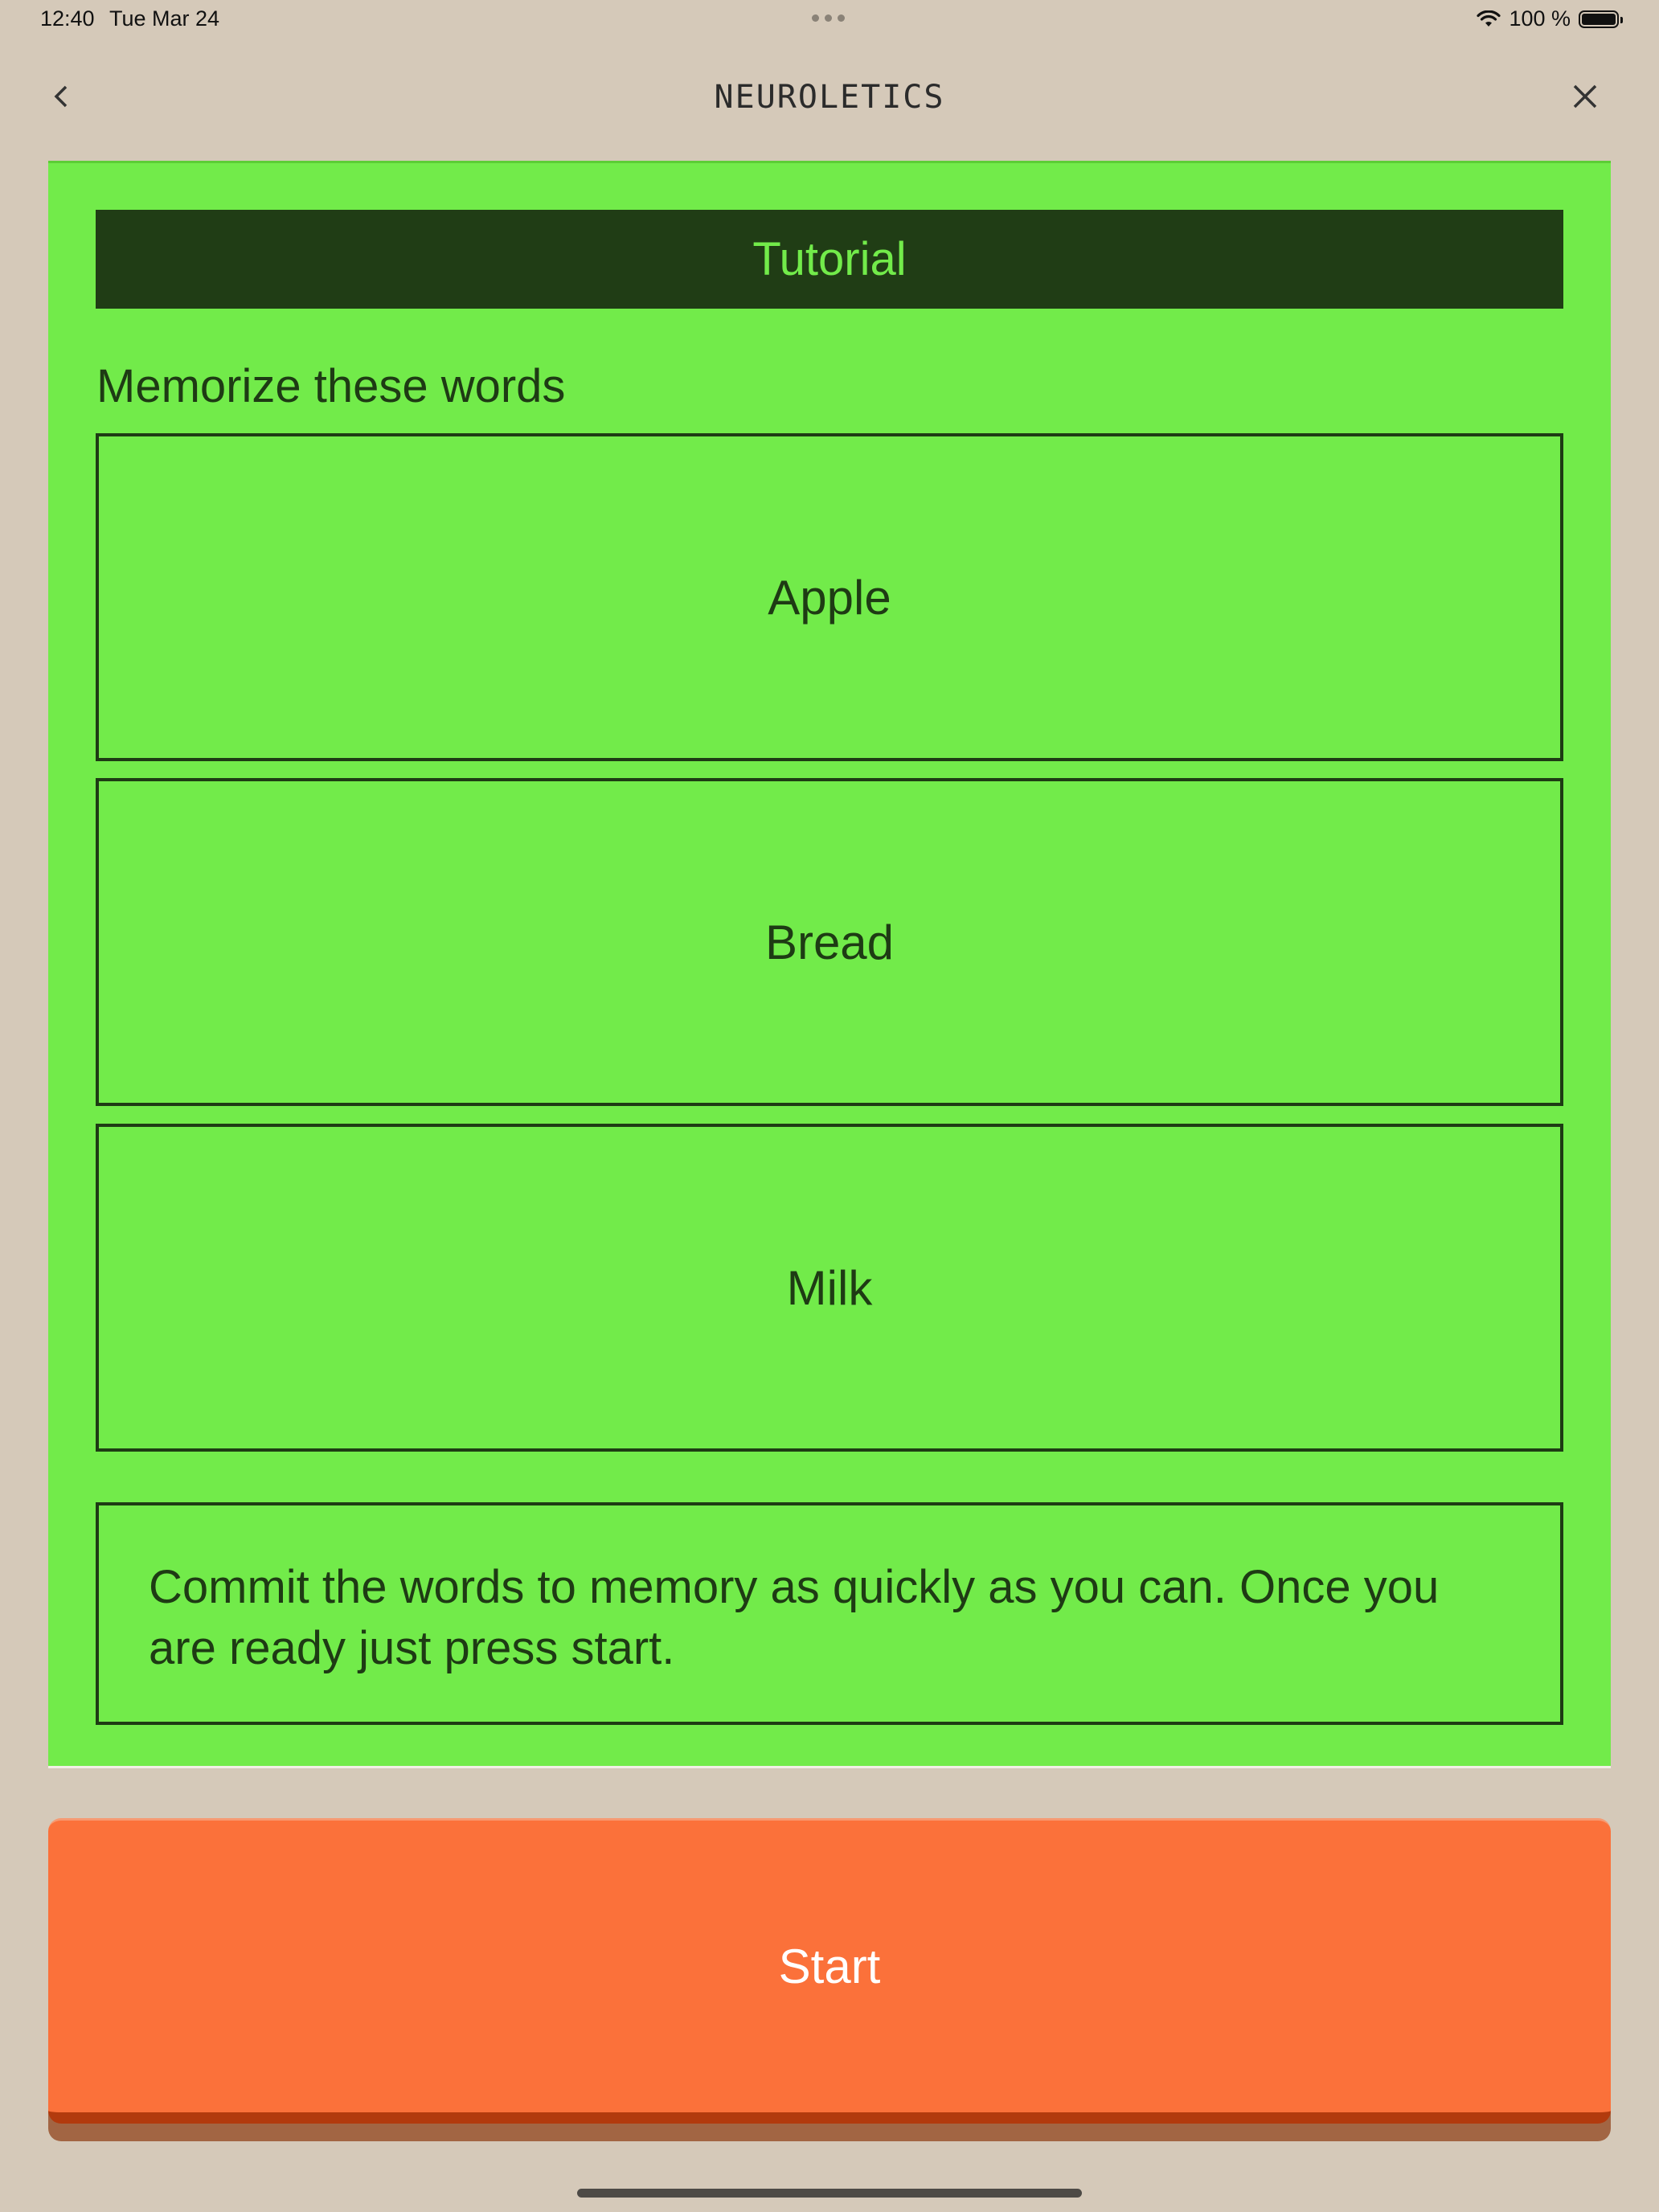 The image size is (1659, 2212). What do you see at coordinates (331, 386) in the screenshot?
I see `instruction-heading: Memorize these words` at bounding box center [331, 386].